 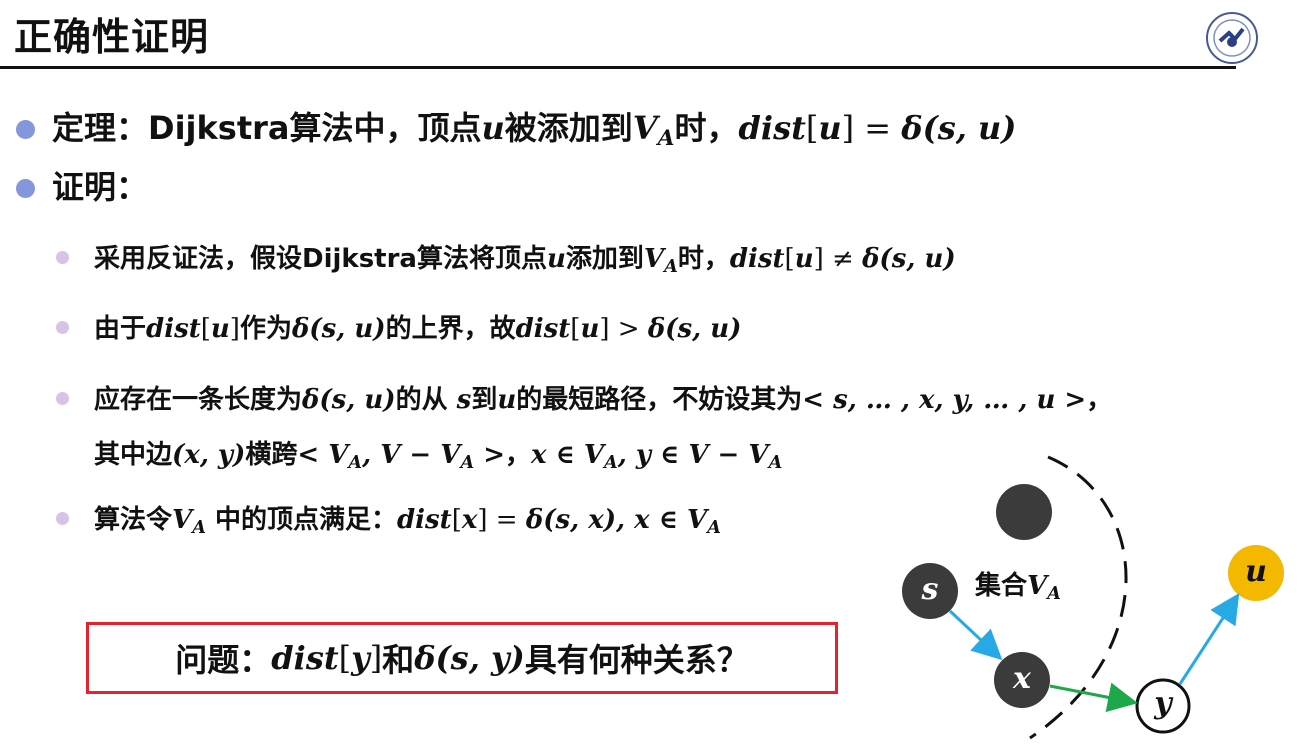 What do you see at coordinates (1163, 703) in the screenshot?
I see `node-y-label: y` at bounding box center [1163, 703].